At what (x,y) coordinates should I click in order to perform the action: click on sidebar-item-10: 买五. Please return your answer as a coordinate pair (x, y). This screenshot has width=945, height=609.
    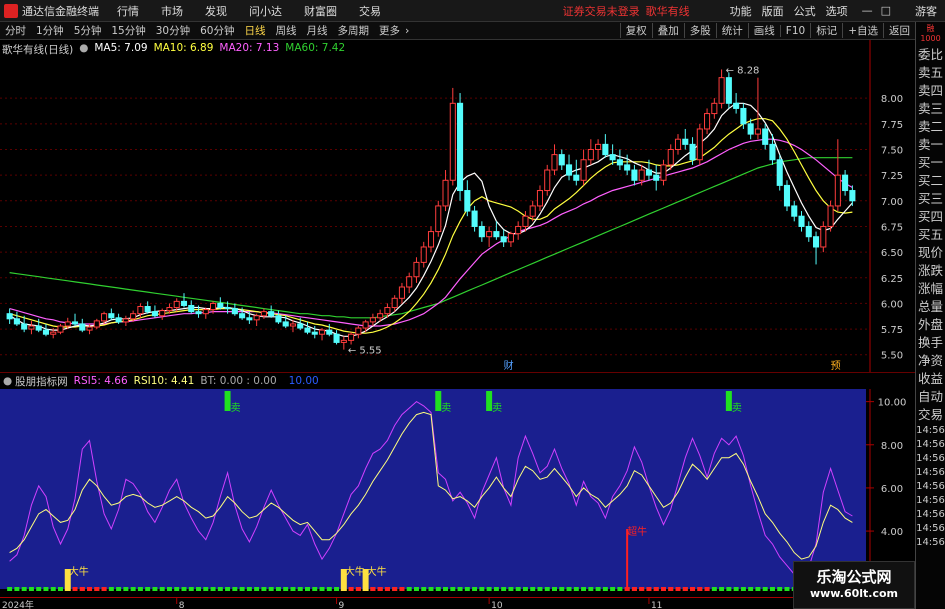
    Looking at the image, I should click on (930, 235).